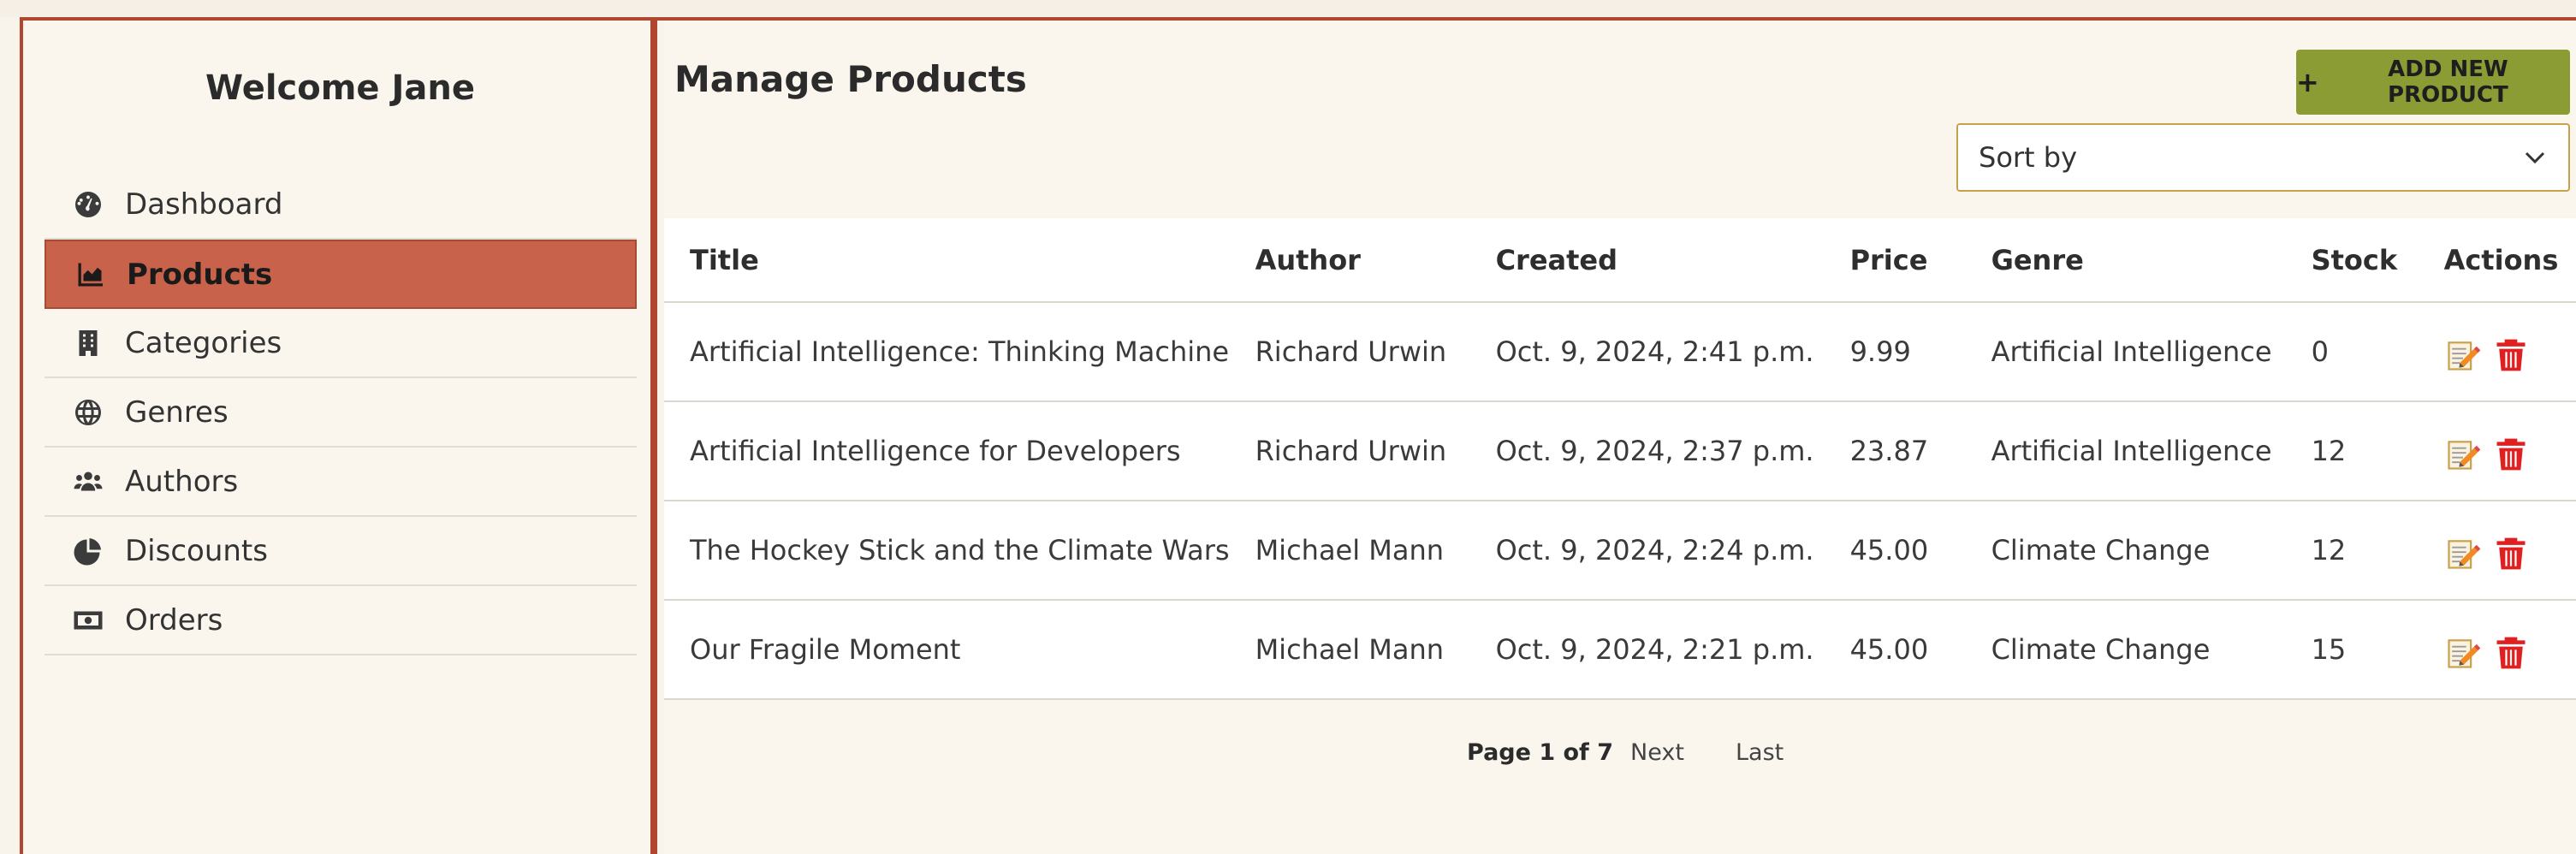 The width and height of the screenshot is (2576, 854). What do you see at coordinates (2448, 82) in the screenshot?
I see `add-new-product-label: ADD NEW PRODUCT` at bounding box center [2448, 82].